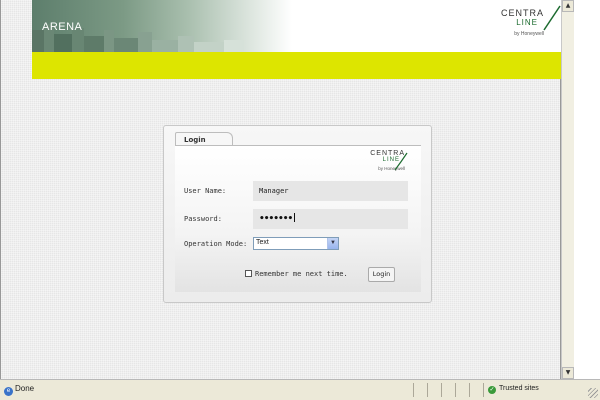 This screenshot has width=600, height=400. What do you see at coordinates (330, 191) in the screenshot?
I see `username-input` at bounding box center [330, 191].